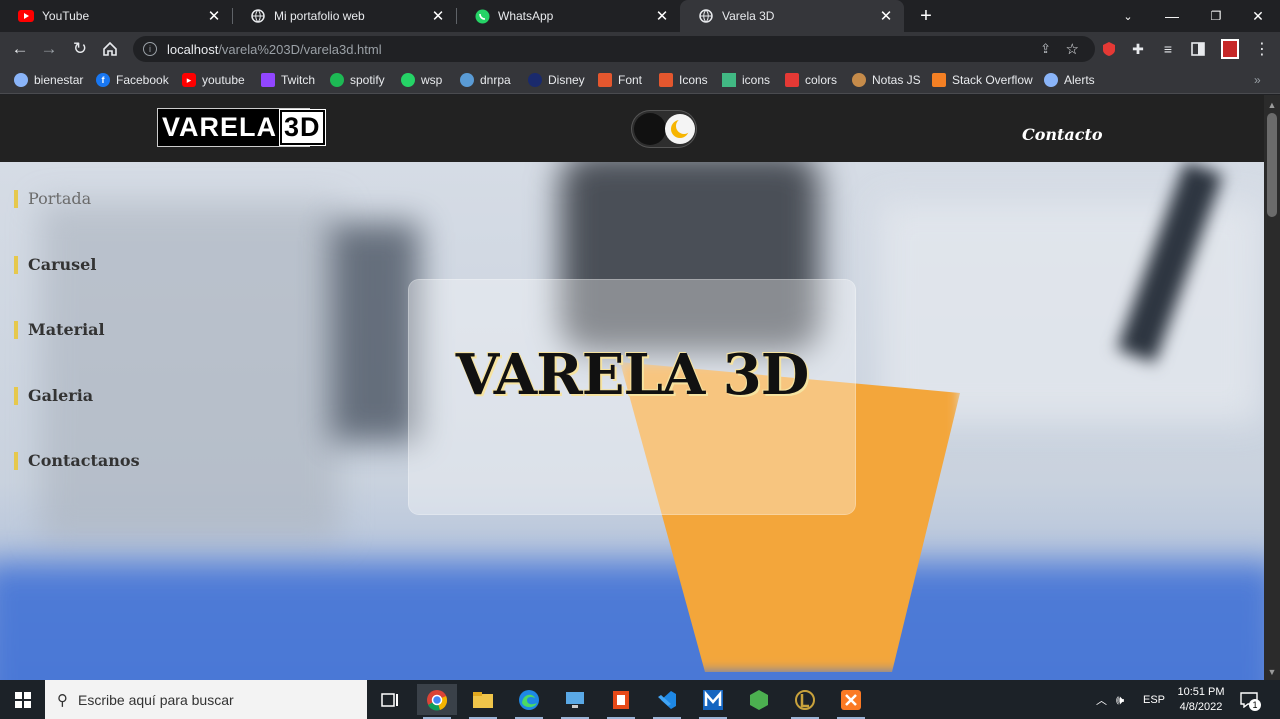 The image size is (1280, 719). I want to click on task-view-icon, so click(390, 699).